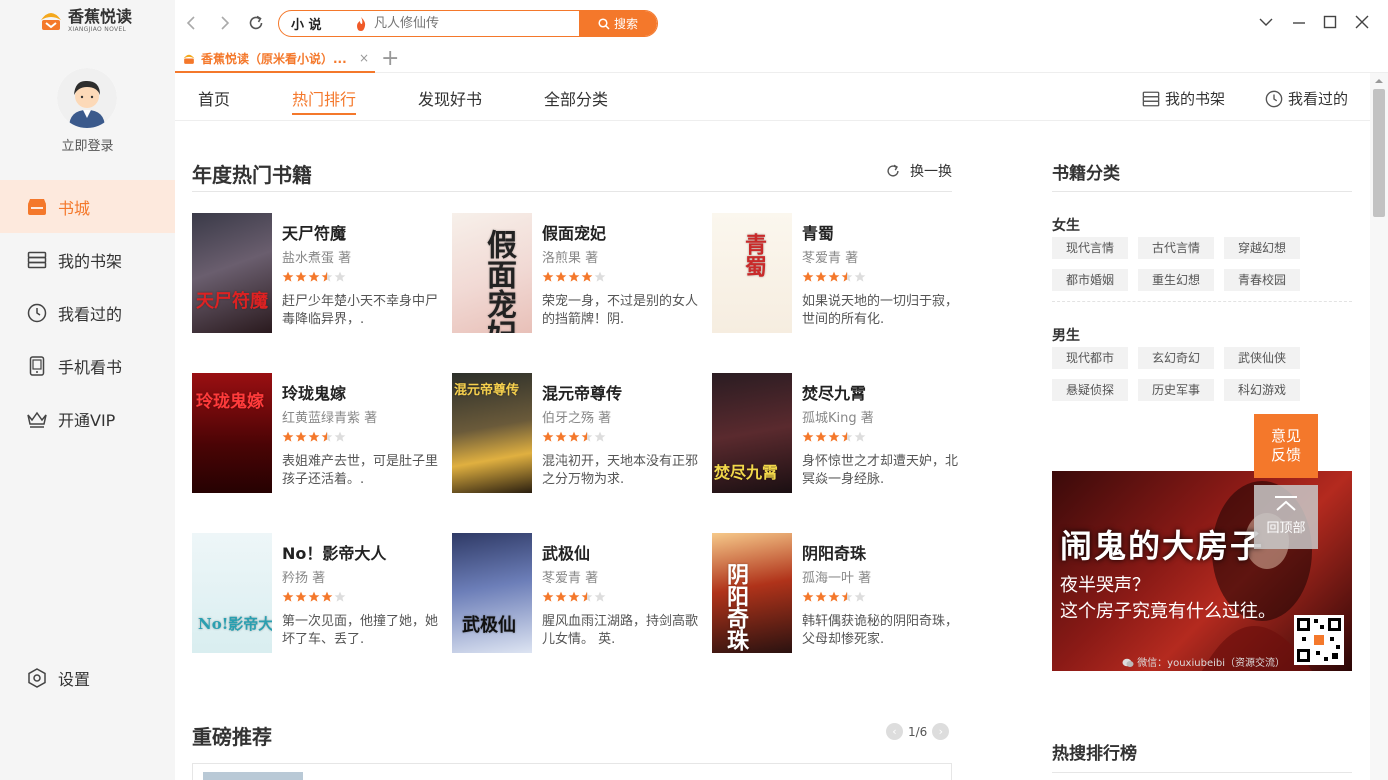  What do you see at coordinates (1286, 446) in the screenshot?
I see `feedback-button: 意见反馈` at bounding box center [1286, 446].